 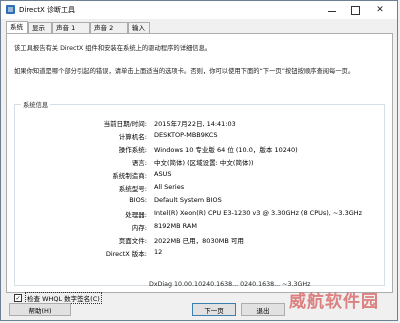 I want to click on info-value: All Series, so click(x=169, y=187).